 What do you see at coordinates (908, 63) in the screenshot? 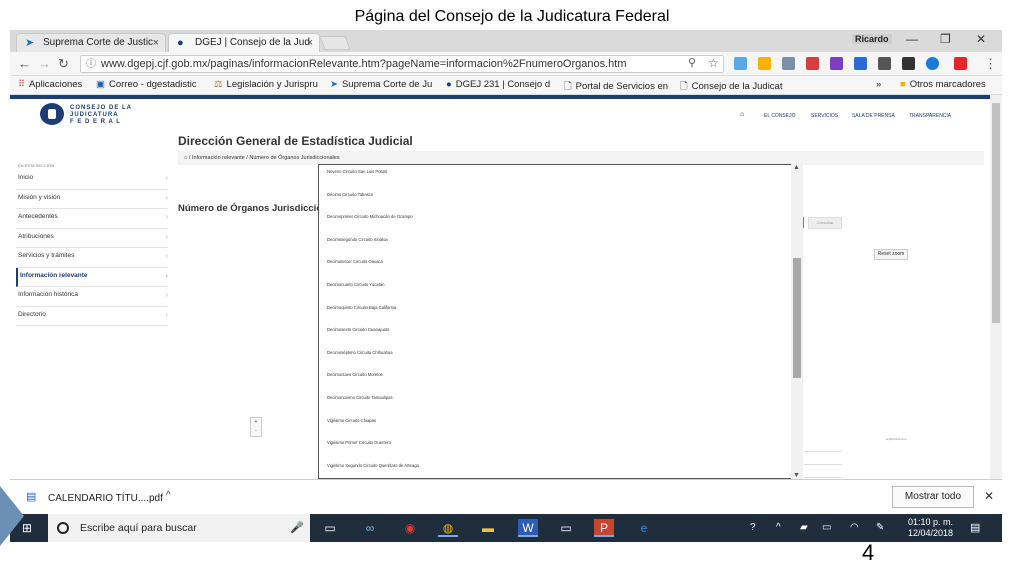
I see `shield-extension-icon` at bounding box center [908, 63].